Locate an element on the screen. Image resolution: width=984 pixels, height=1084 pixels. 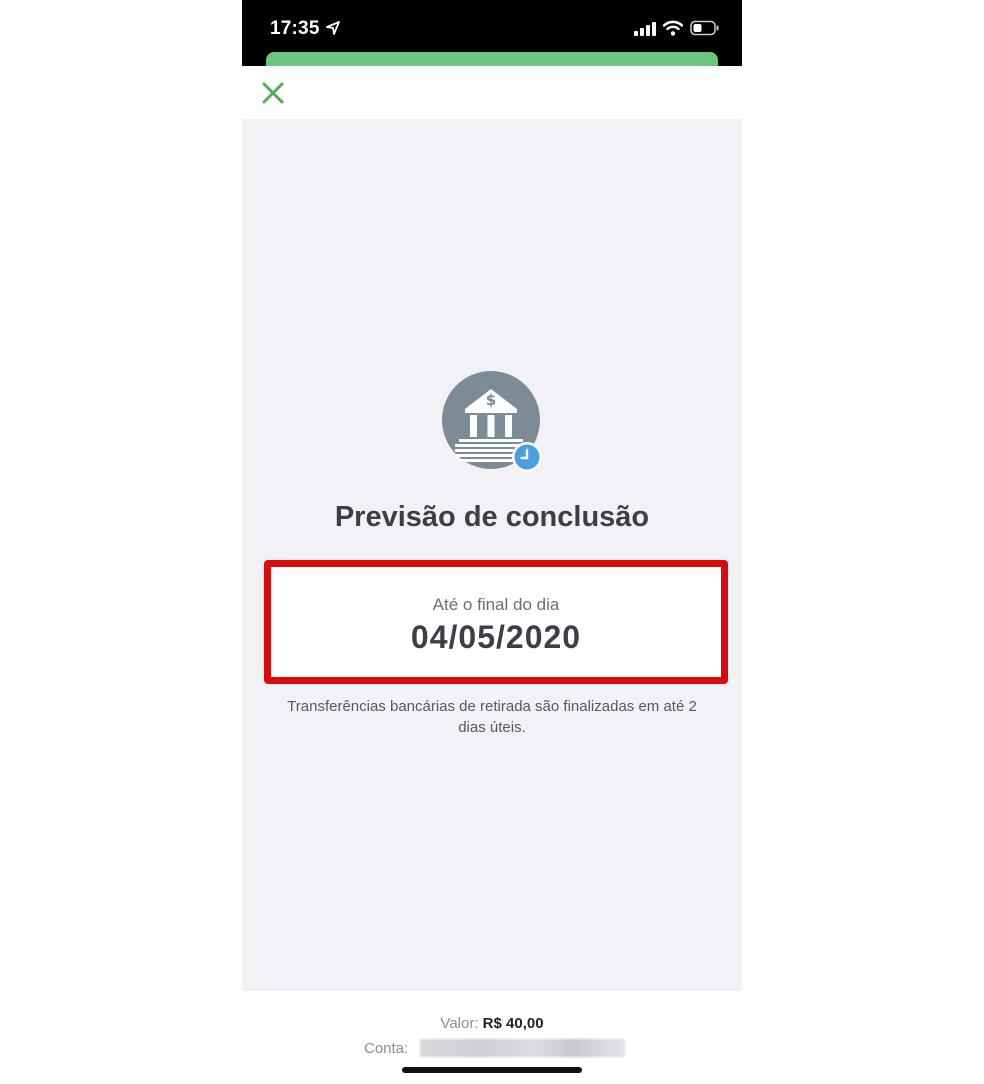
battery-icon is located at coordinates (704, 28).